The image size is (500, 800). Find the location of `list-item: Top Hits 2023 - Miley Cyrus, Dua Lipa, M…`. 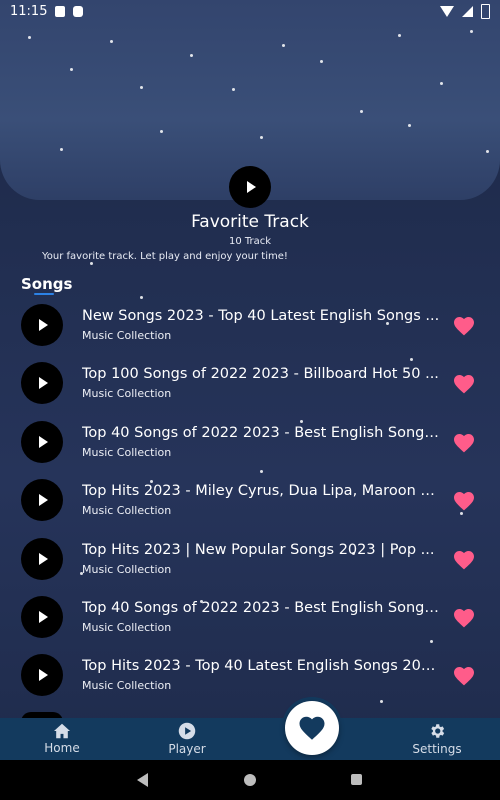

list-item: Top Hits 2023 - Miley Cyrus, Dua Lipa, M… is located at coordinates (250, 506).